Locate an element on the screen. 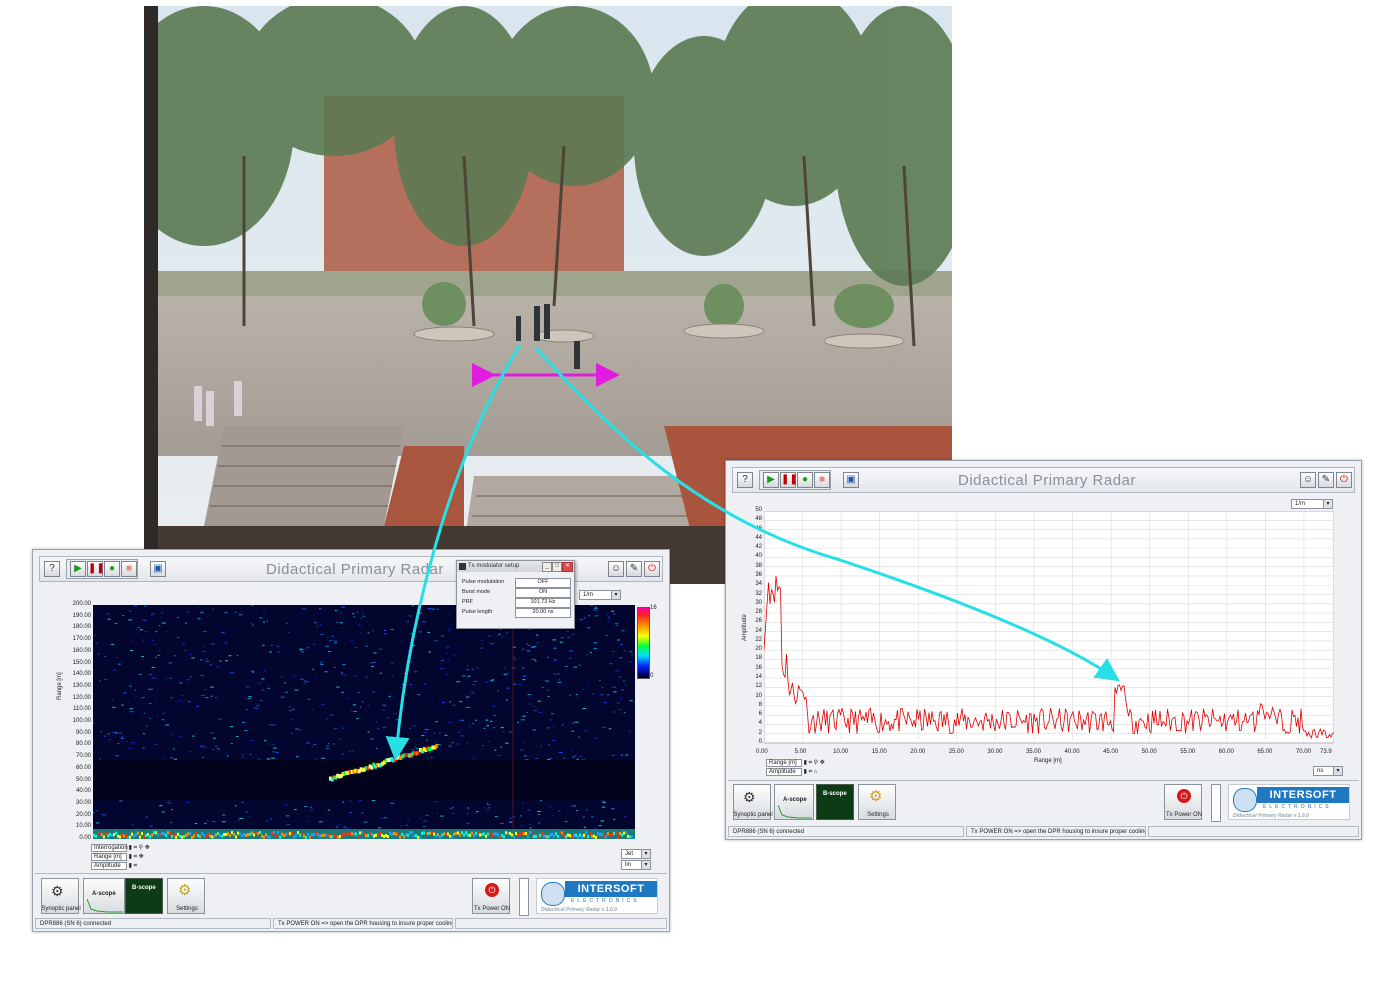  pointer-arrow-ascope is located at coordinates (827, 514).